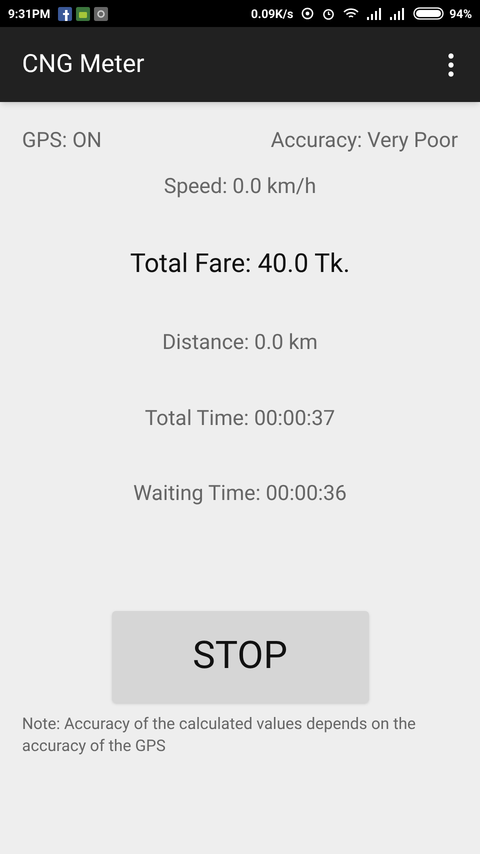 The image size is (480, 854). I want to click on trip-stat: Waiting Time: 00:00:36, so click(240, 494).